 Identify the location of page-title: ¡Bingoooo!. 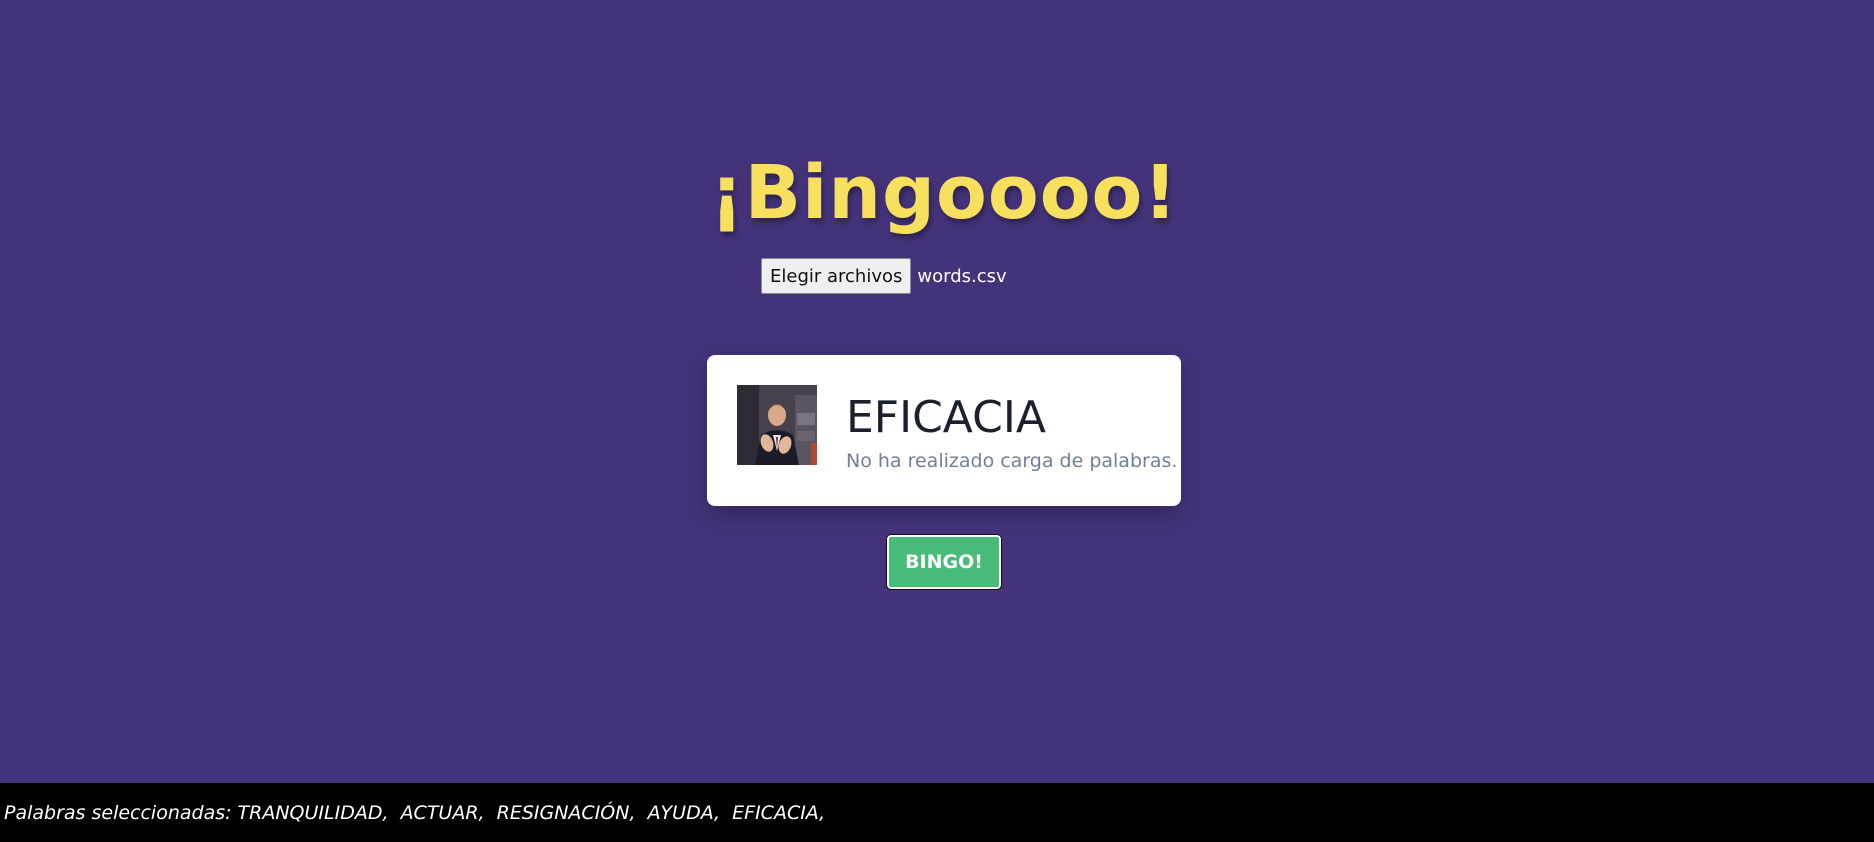
(944, 193).